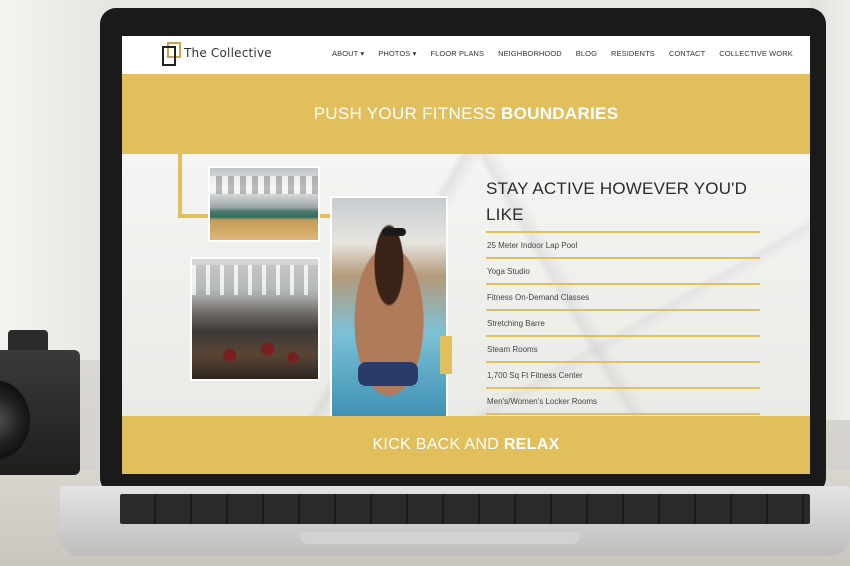  Describe the element at coordinates (687, 53) in the screenshot. I see `nav-item-contact: CONTACT` at that location.